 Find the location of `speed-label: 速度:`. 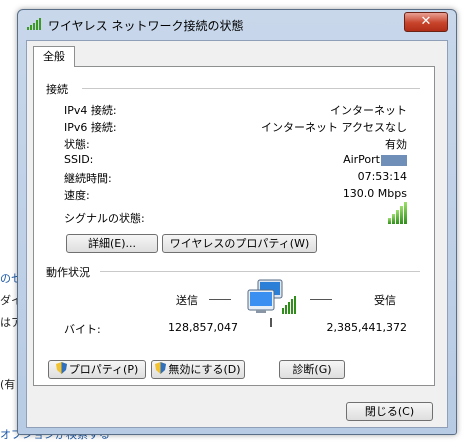

speed-label: 速度: is located at coordinates (77, 195).